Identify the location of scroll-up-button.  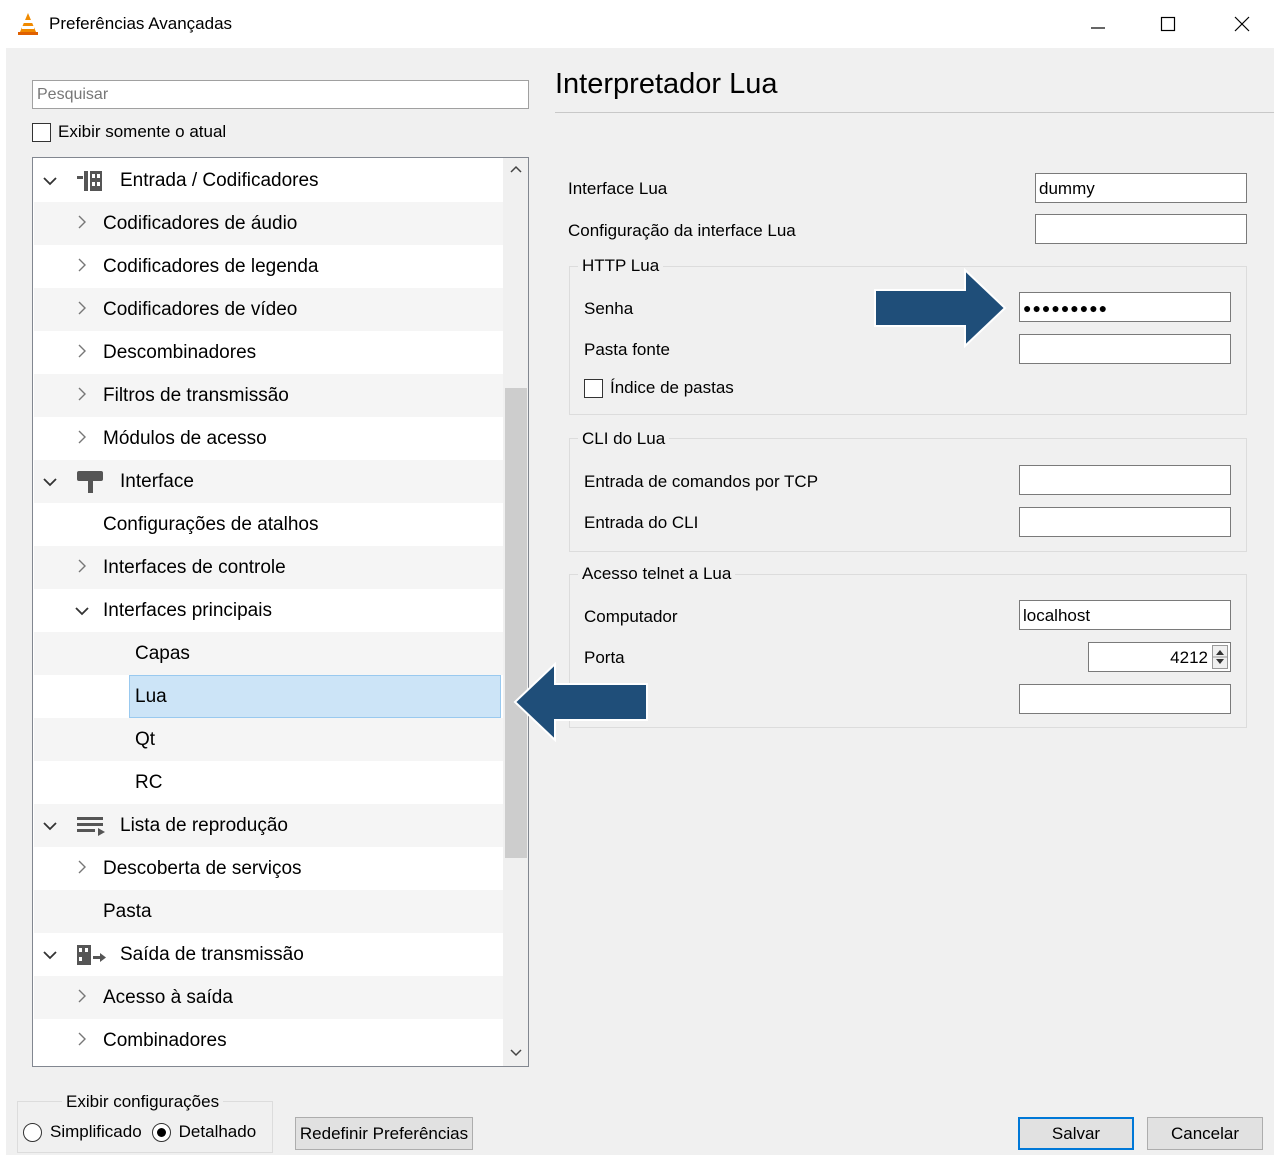
(515, 169).